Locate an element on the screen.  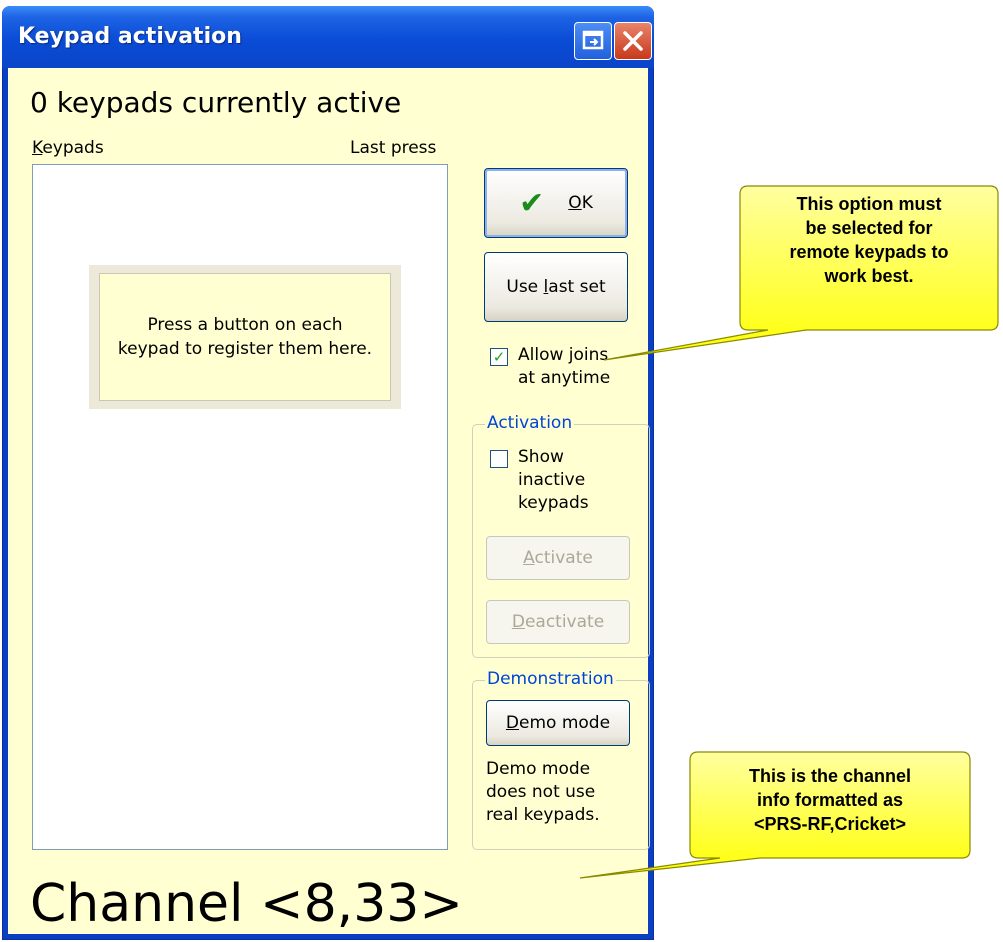
option-callout-line1: This option must is located at coordinates (869, 204).